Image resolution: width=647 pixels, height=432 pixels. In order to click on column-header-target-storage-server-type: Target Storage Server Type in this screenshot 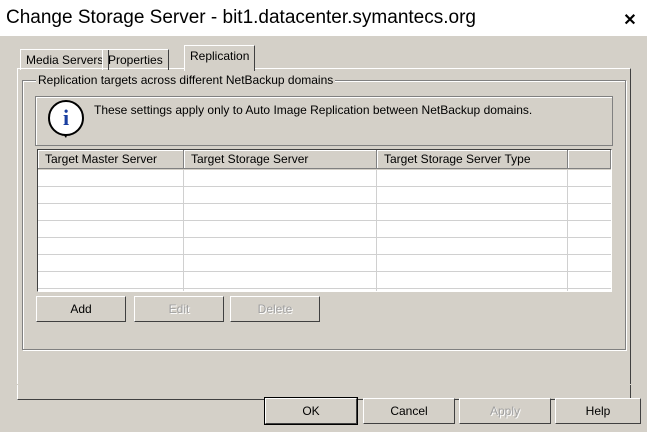, I will do `click(472, 159)`.